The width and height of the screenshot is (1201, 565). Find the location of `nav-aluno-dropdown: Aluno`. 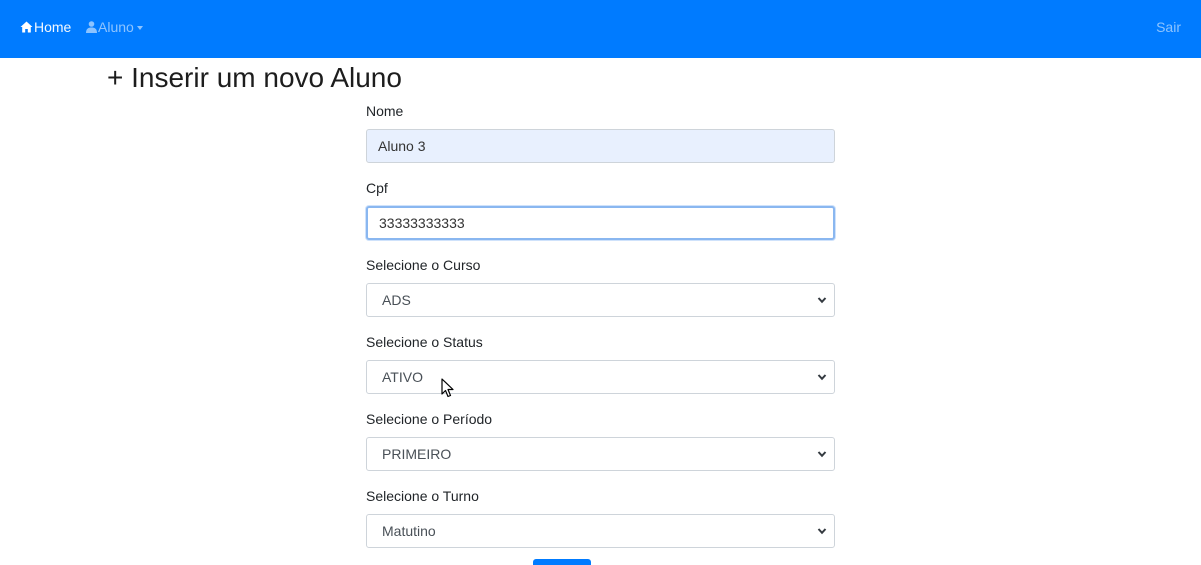

nav-aluno-dropdown: Aluno is located at coordinates (114, 27).